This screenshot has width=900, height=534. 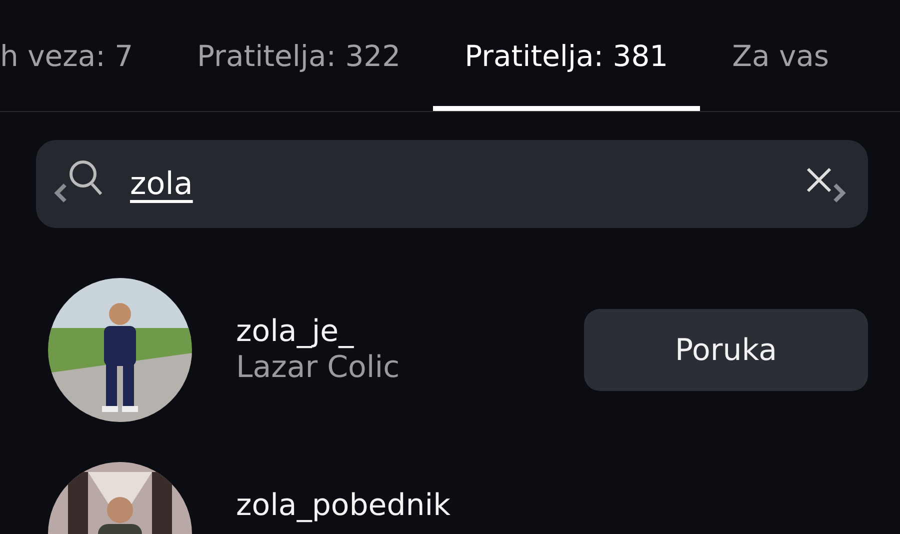 What do you see at coordinates (343, 506) in the screenshot?
I see `username: zola_pobednik` at bounding box center [343, 506].